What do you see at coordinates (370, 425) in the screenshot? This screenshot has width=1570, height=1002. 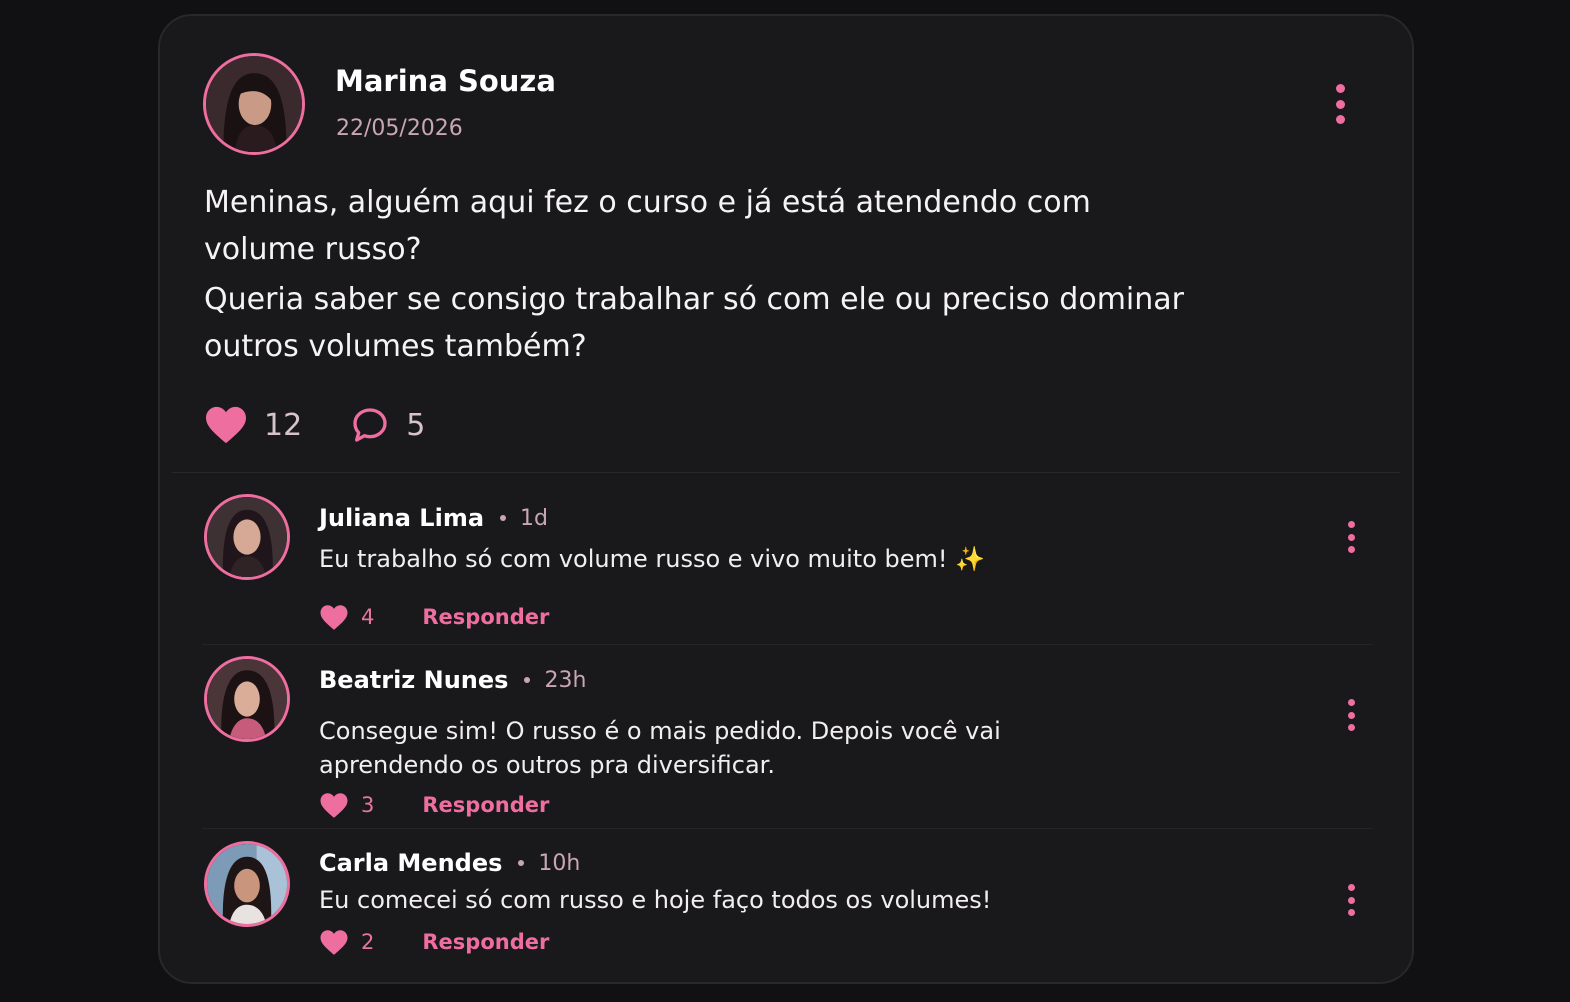 I see `comment-bubble-icon` at bounding box center [370, 425].